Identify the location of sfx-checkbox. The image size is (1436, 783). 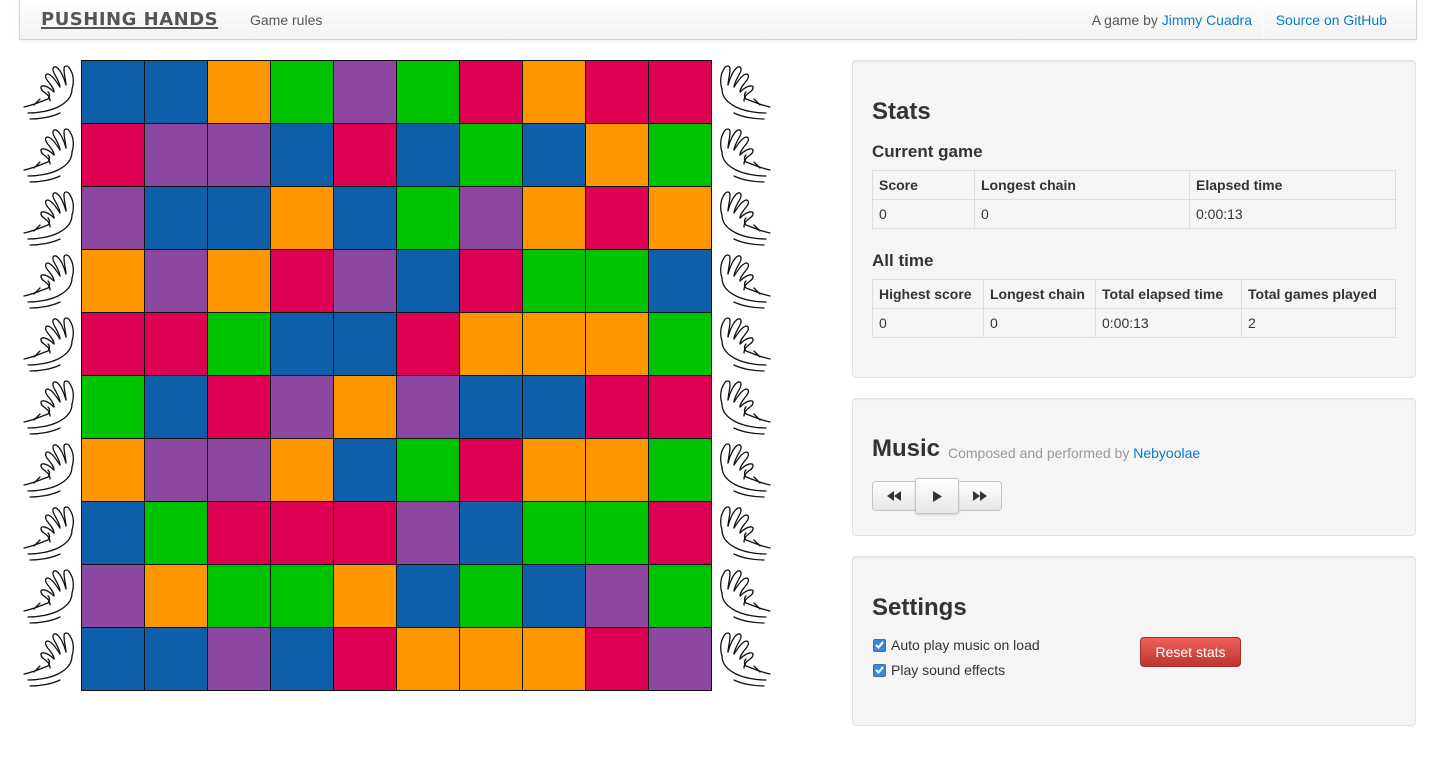
(879, 670).